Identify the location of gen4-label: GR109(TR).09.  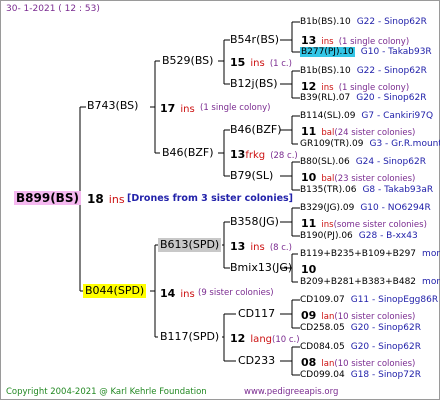
(332, 144).